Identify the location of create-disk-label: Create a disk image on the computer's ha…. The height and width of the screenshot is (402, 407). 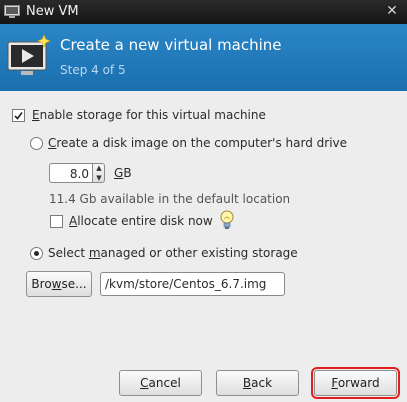
(197, 143).